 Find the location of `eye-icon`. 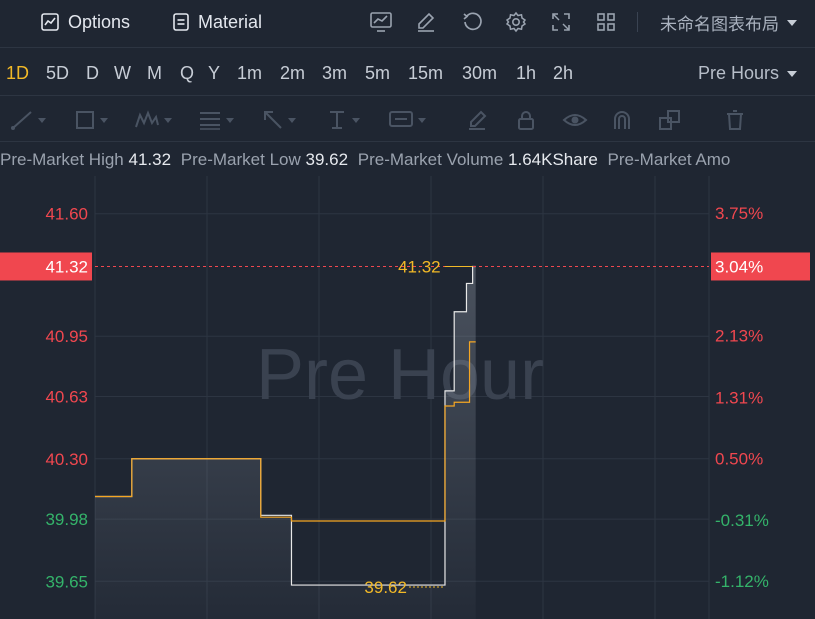

eye-icon is located at coordinates (575, 120).